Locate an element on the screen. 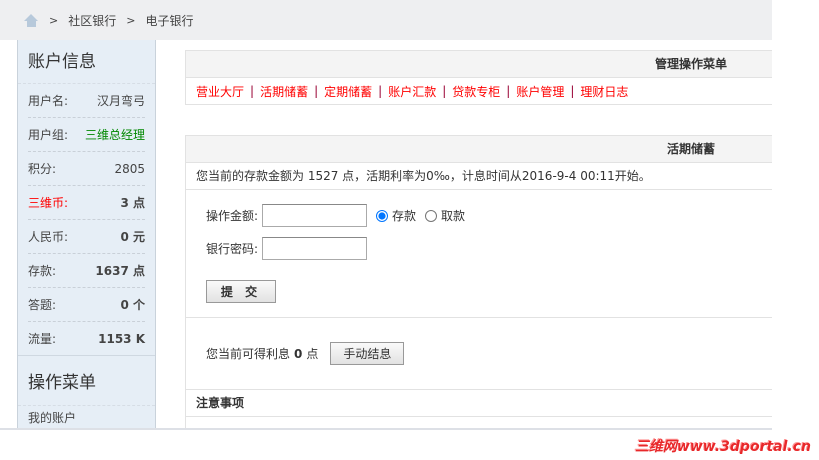  settle-interest-button: 手动结息 is located at coordinates (367, 353).